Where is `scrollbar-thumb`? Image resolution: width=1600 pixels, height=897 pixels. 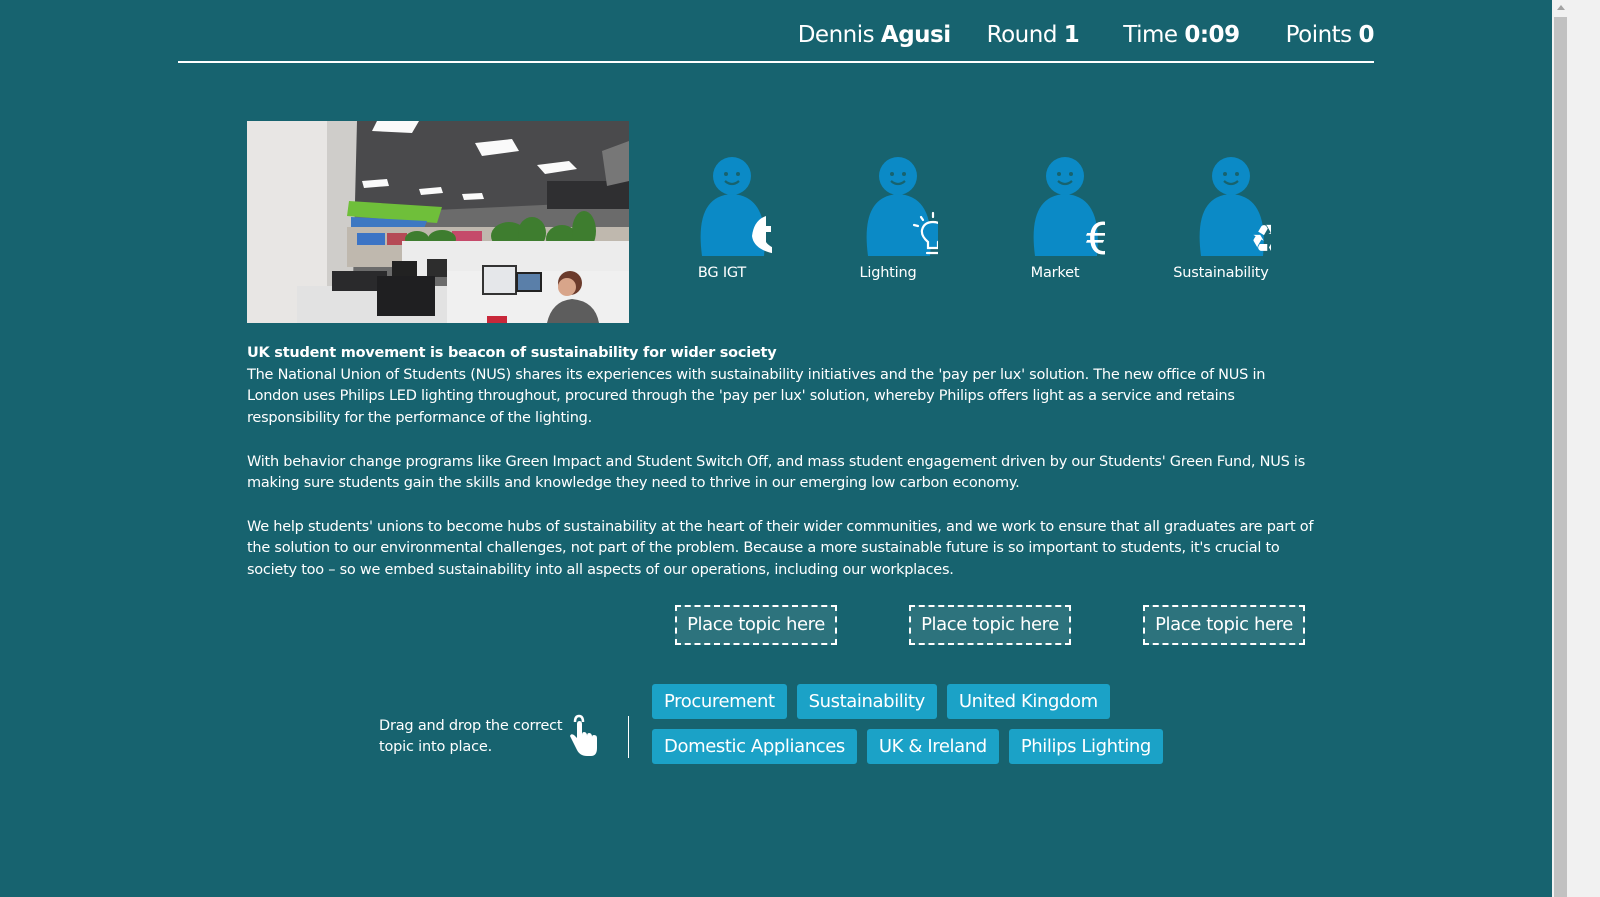 scrollbar-thumb is located at coordinates (1560, 457).